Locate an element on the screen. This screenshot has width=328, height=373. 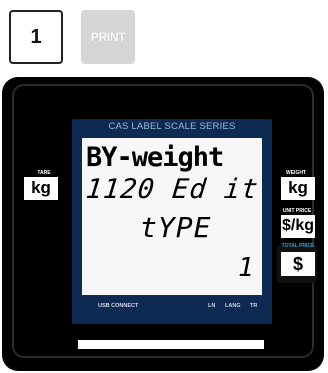
lcd-caption: CAS LABEL SCALE SERIES is located at coordinates (172, 126).